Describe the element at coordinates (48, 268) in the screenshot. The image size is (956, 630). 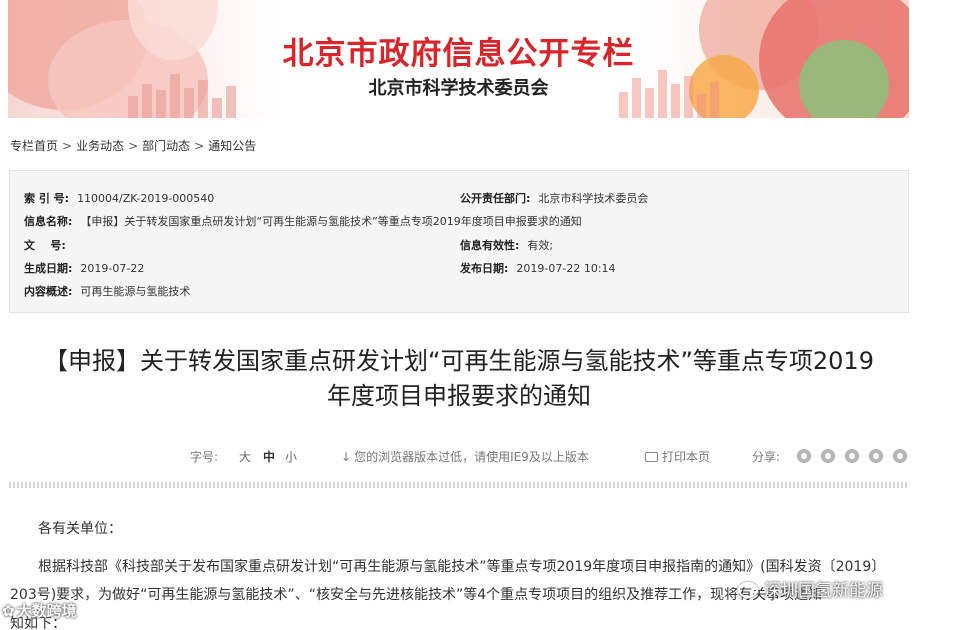
I see `info-created-label: 生成日期:` at that location.